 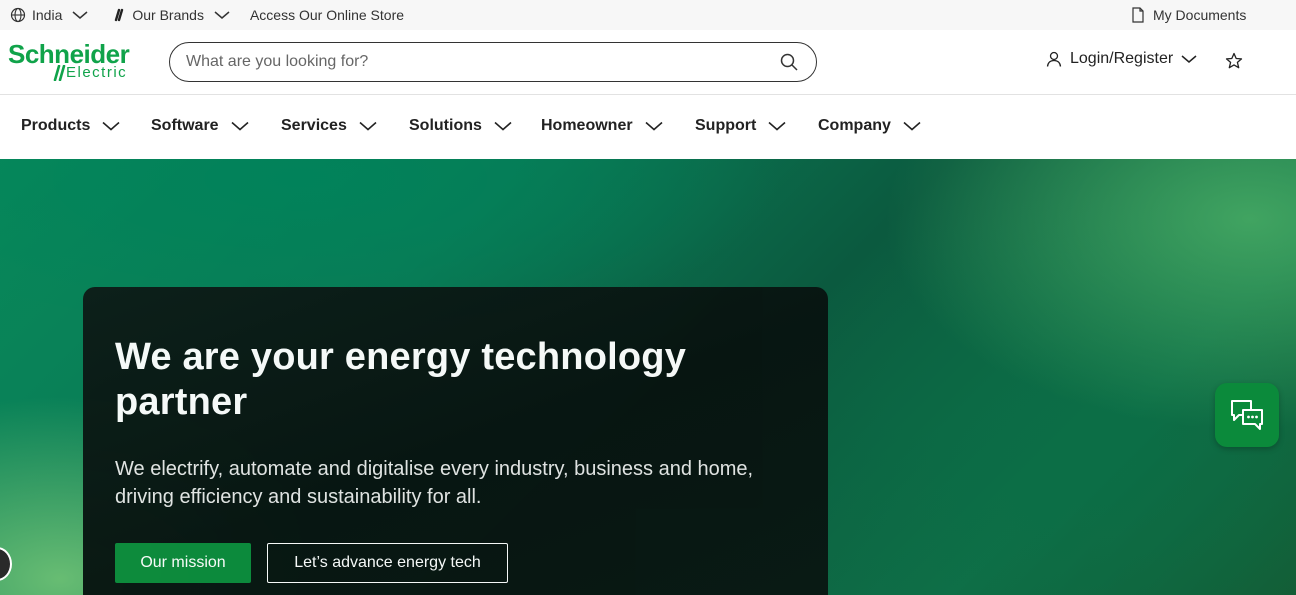 What do you see at coordinates (183, 563) in the screenshot?
I see `our-mission-button: Our mission` at bounding box center [183, 563].